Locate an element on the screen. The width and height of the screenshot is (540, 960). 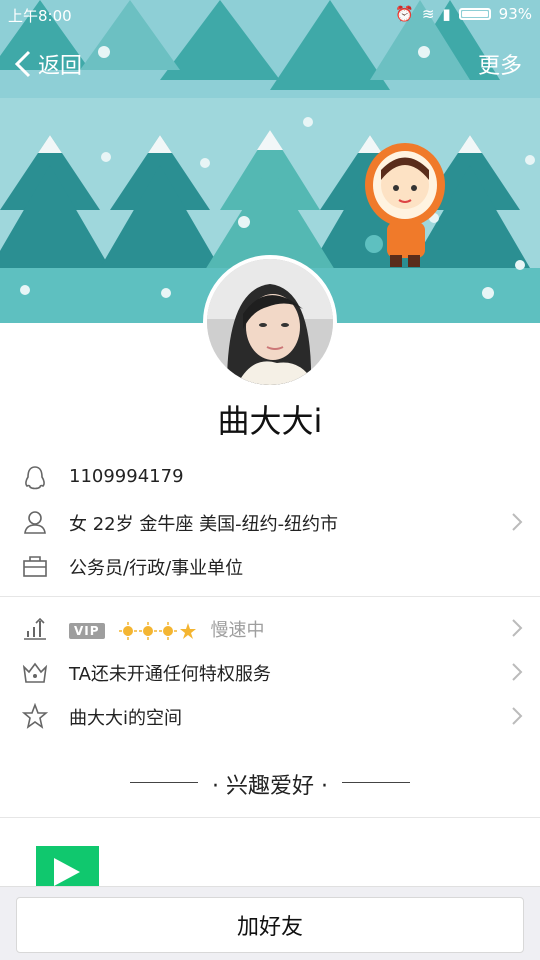
vip-speed-status: 慢速中 is located at coordinates (237, 630).